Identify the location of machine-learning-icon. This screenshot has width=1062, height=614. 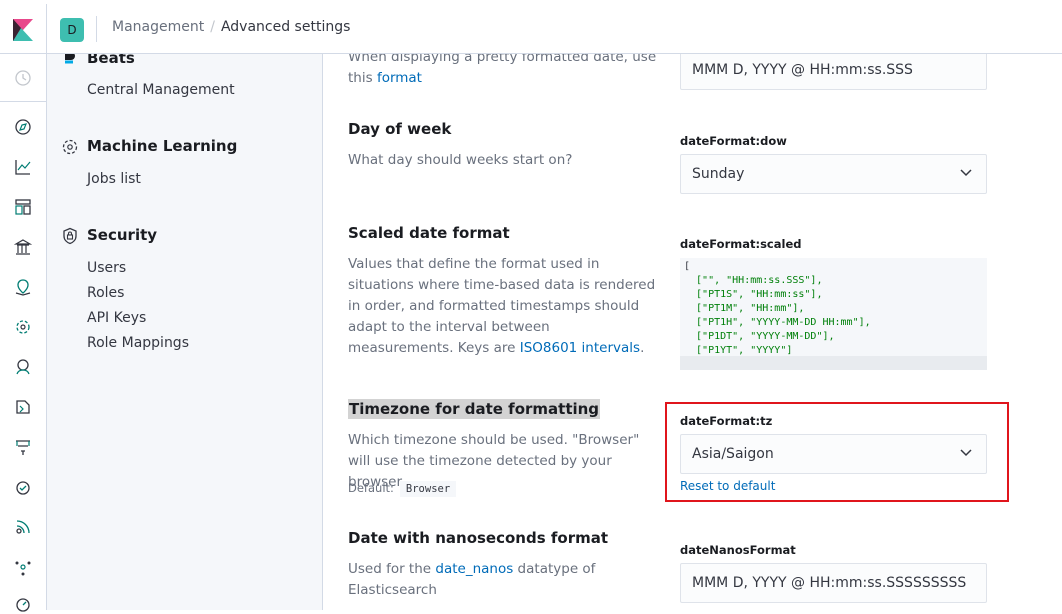
(70, 147).